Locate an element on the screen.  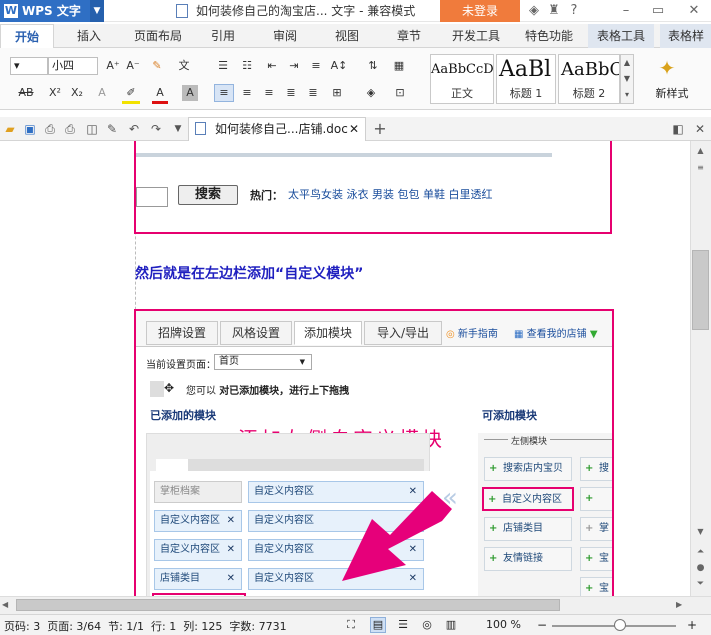
zoom-out-icon: − is located at coordinates (542, 625).